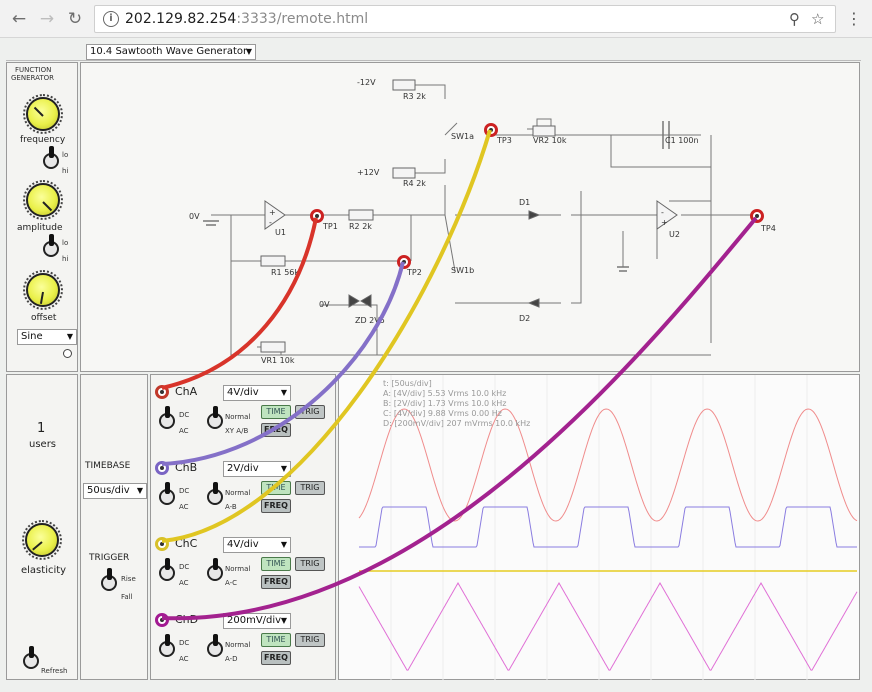  I want to click on c1-label: C1 100n, so click(682, 140).